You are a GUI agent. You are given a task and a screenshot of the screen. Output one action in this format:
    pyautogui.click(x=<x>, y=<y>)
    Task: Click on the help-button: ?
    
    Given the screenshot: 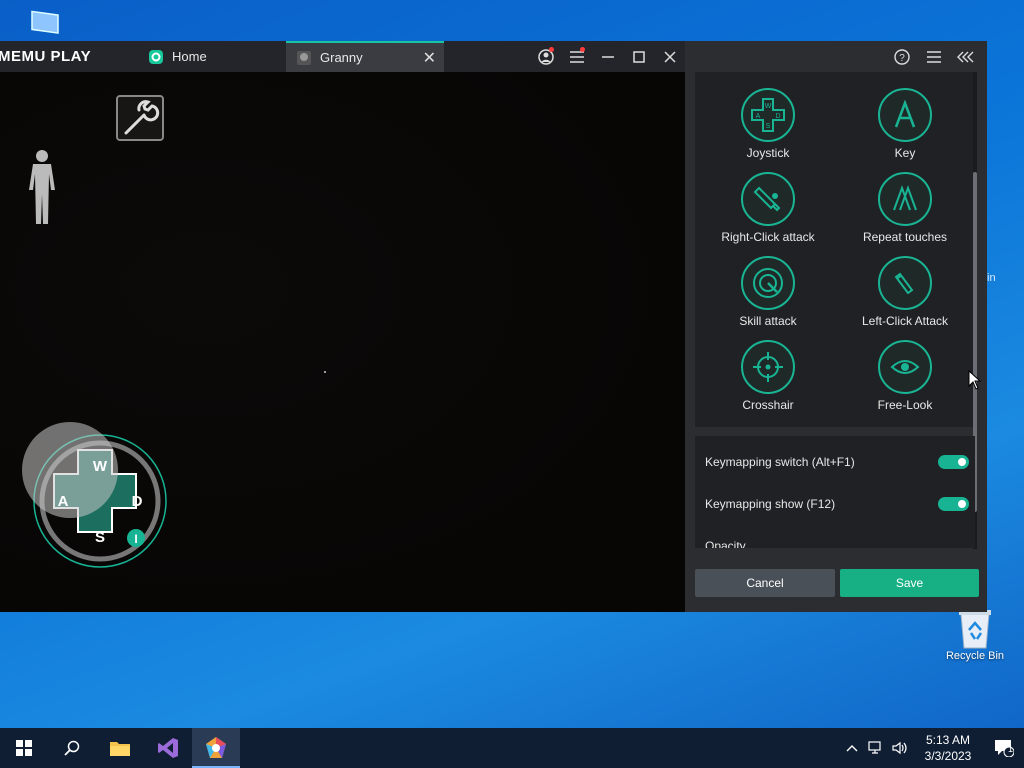 What is the action you would take?
    pyautogui.click(x=902, y=57)
    